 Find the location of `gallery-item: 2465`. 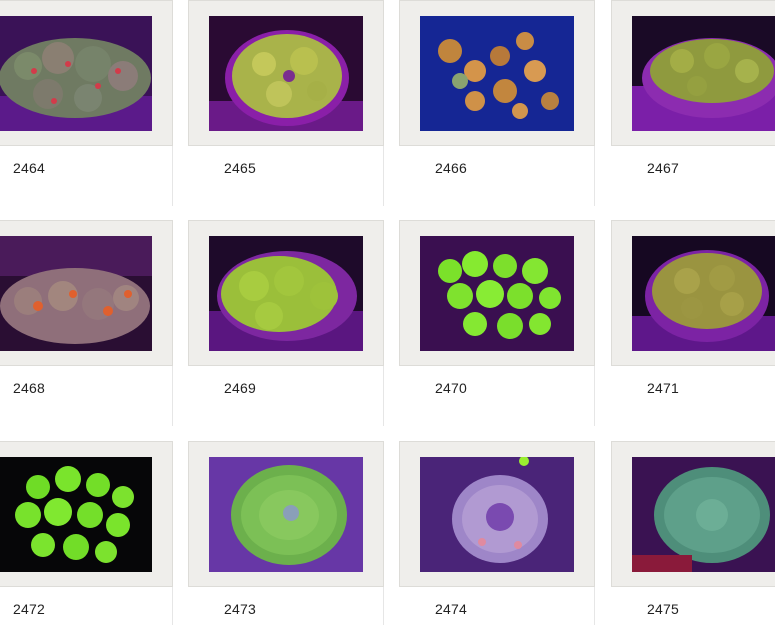

gallery-item: 2465 is located at coordinates (286, 103).